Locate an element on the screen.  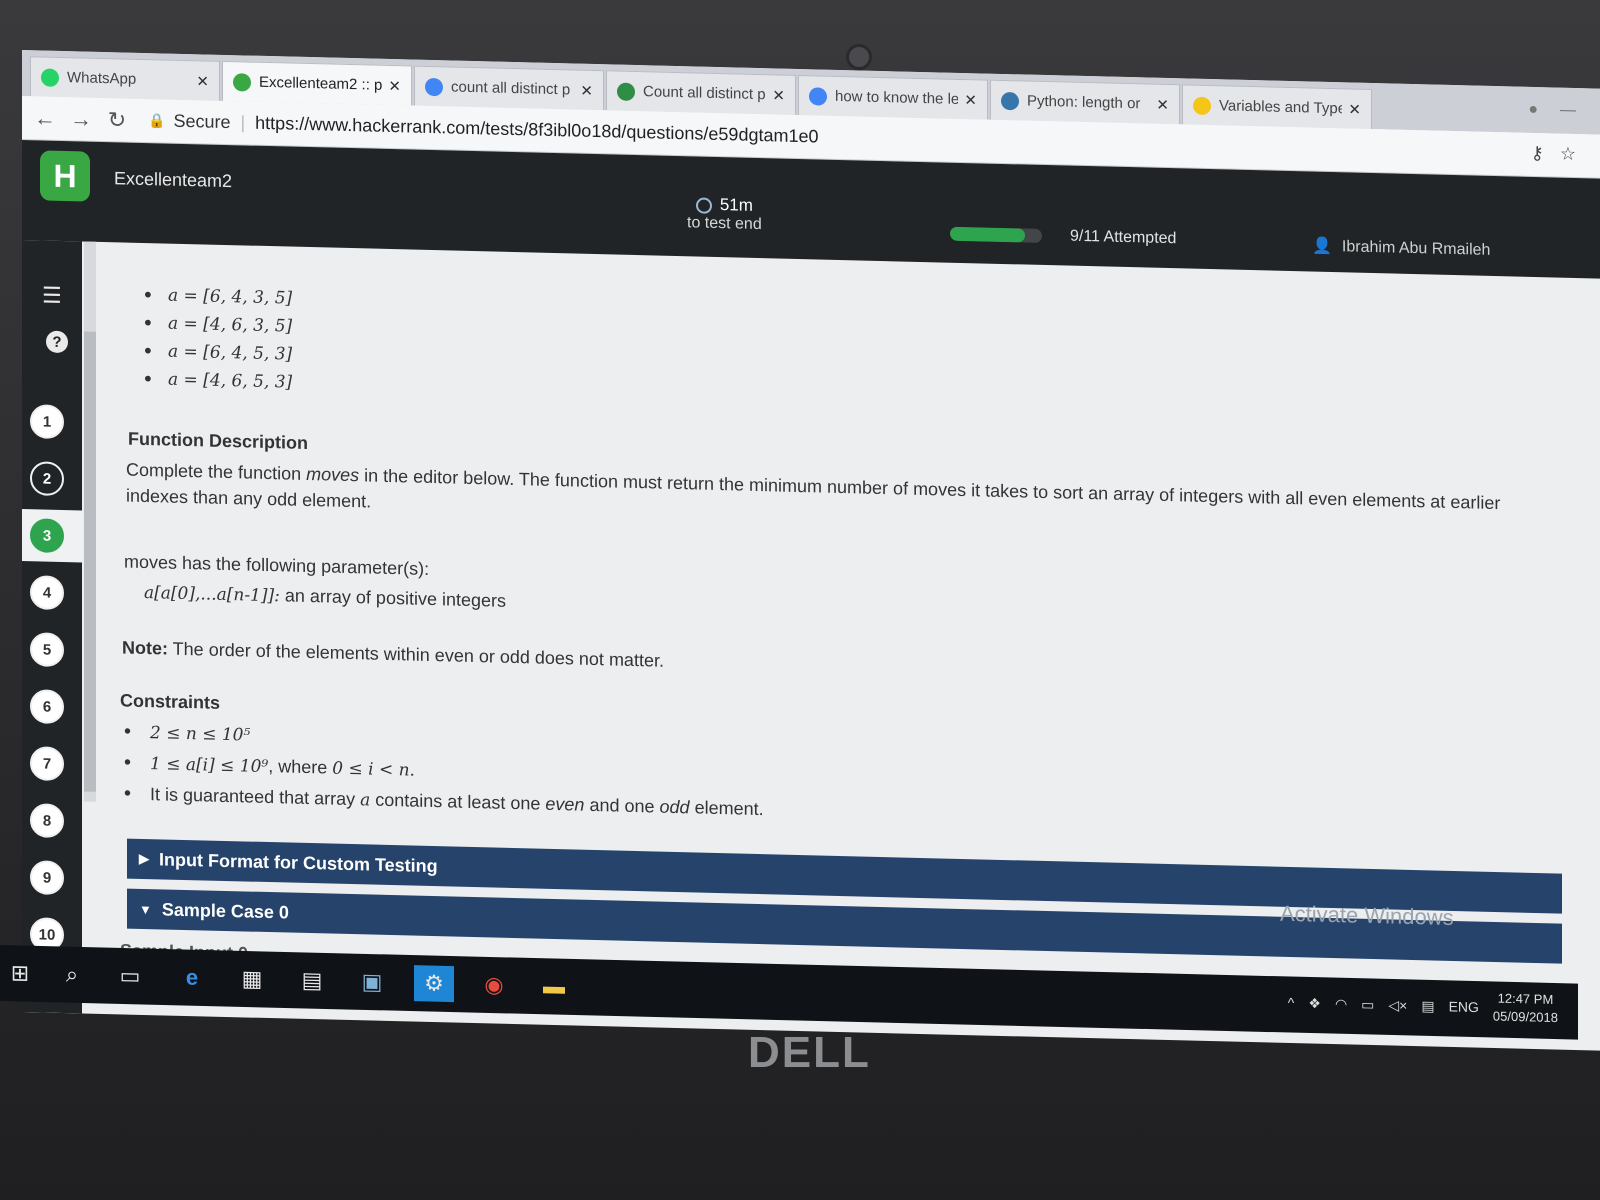
wifi-icon: ◠ is located at coordinates (1341, 1003).